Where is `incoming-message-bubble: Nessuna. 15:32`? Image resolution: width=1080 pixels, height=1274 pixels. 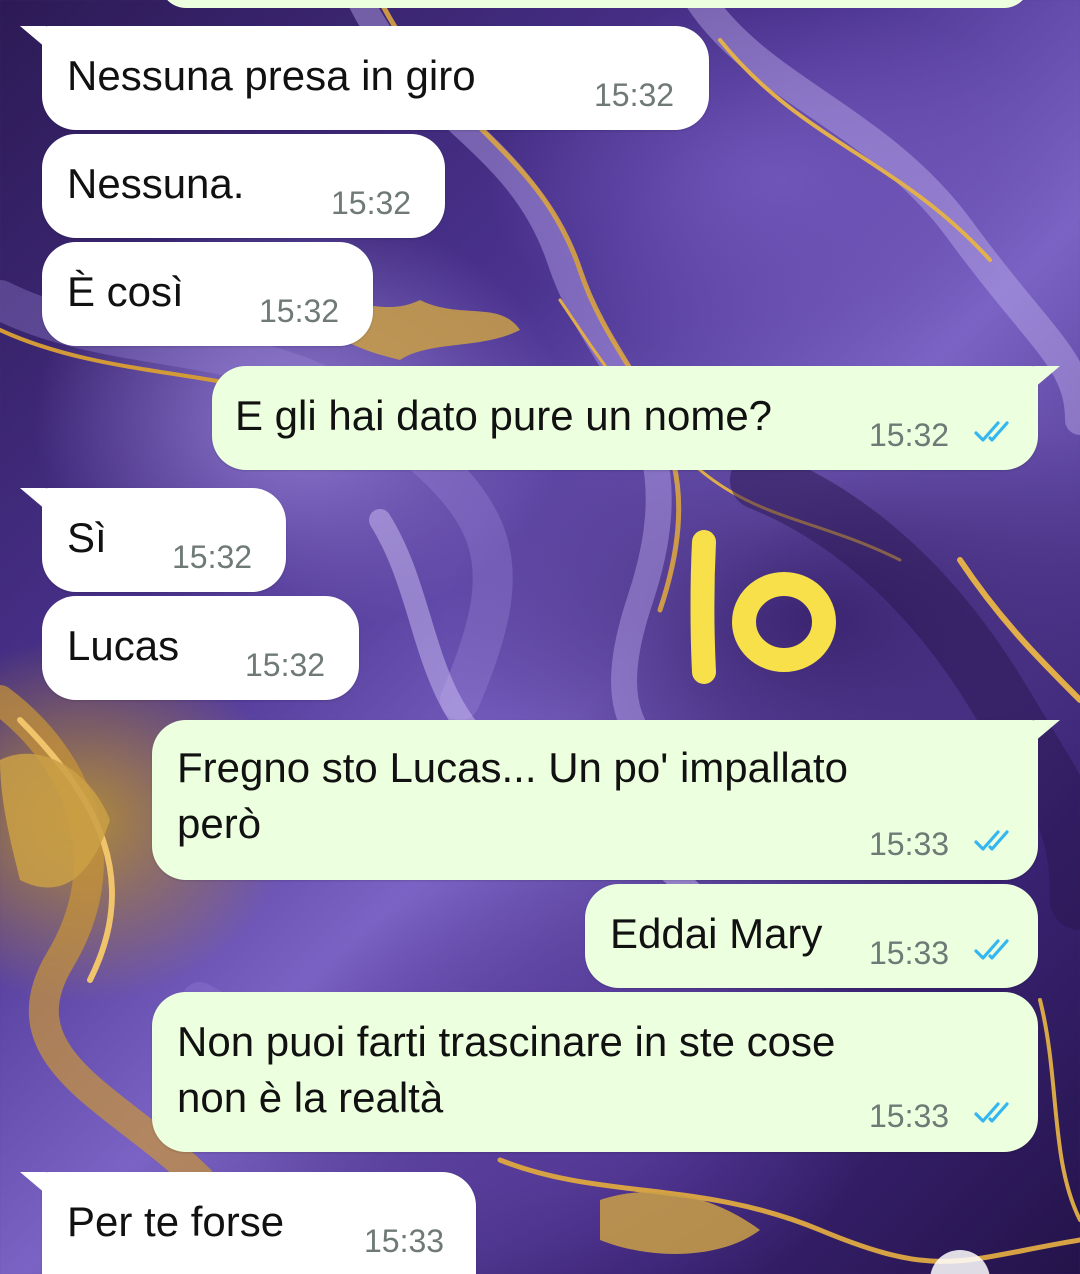 incoming-message-bubble: Nessuna. 15:32 is located at coordinates (243, 186).